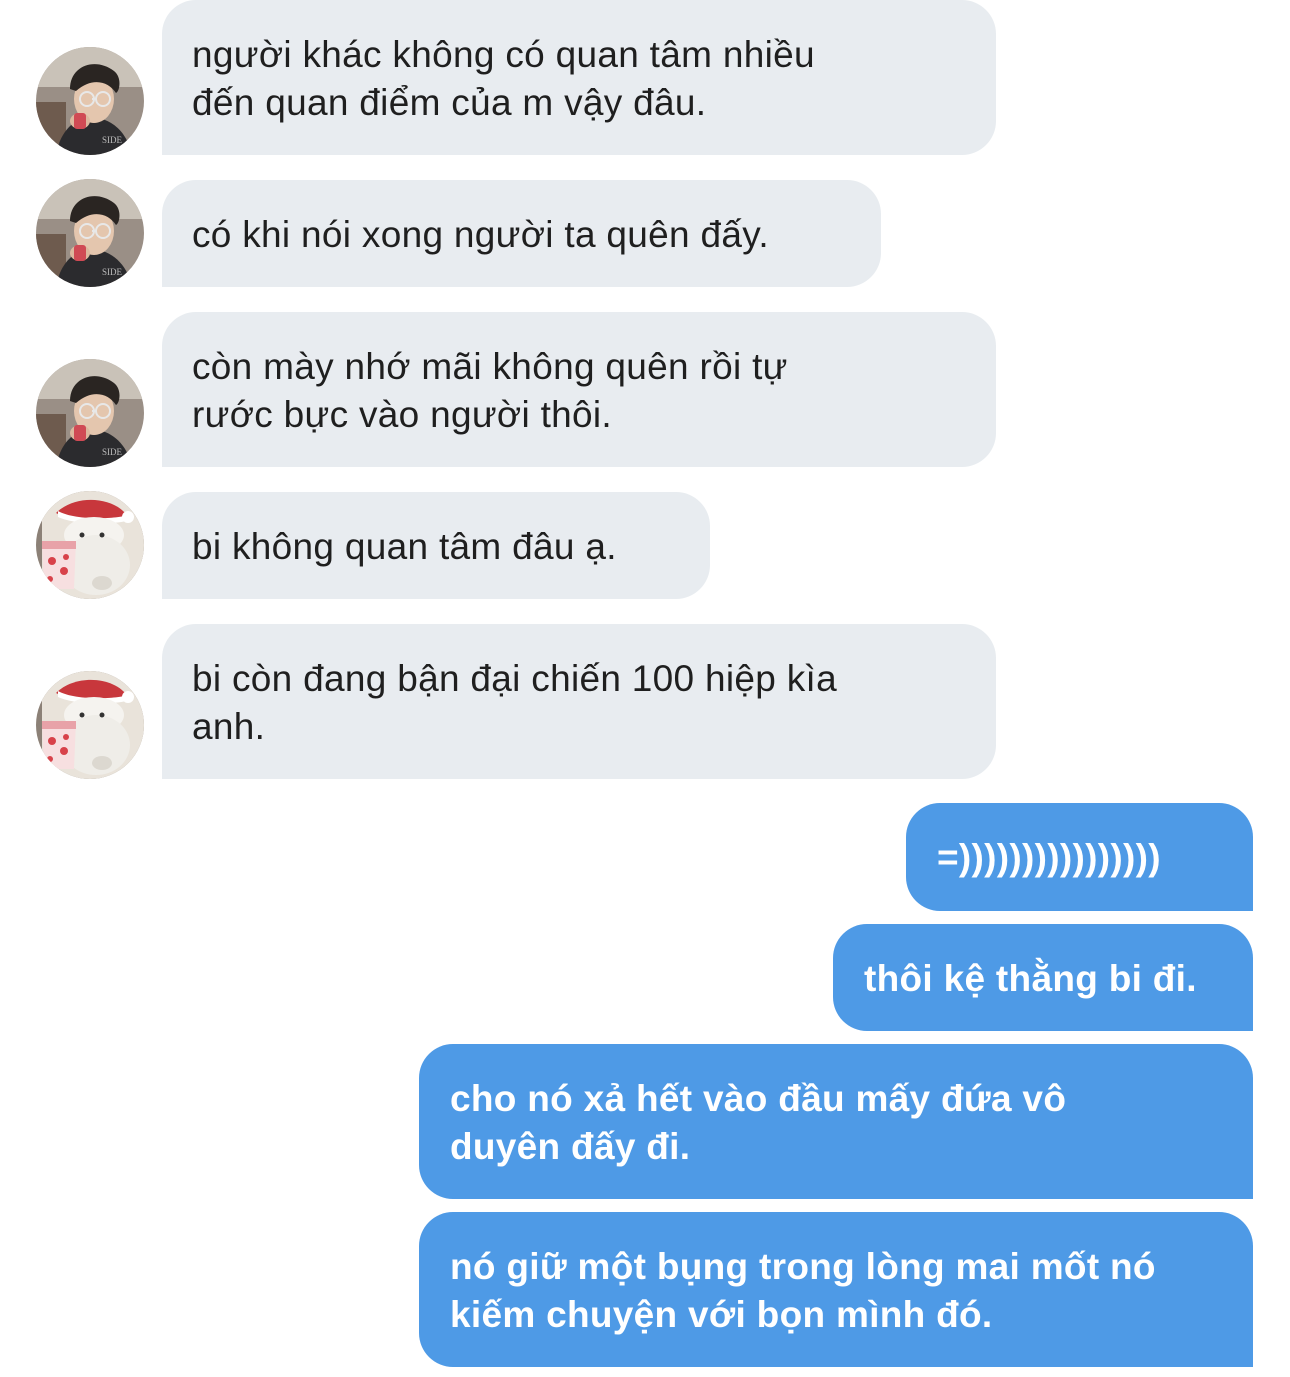 This screenshot has height=1377, width=1290. I want to click on message-text-line: nó giữ một bụng trong lòng mai mốt nó, so click(803, 1266).